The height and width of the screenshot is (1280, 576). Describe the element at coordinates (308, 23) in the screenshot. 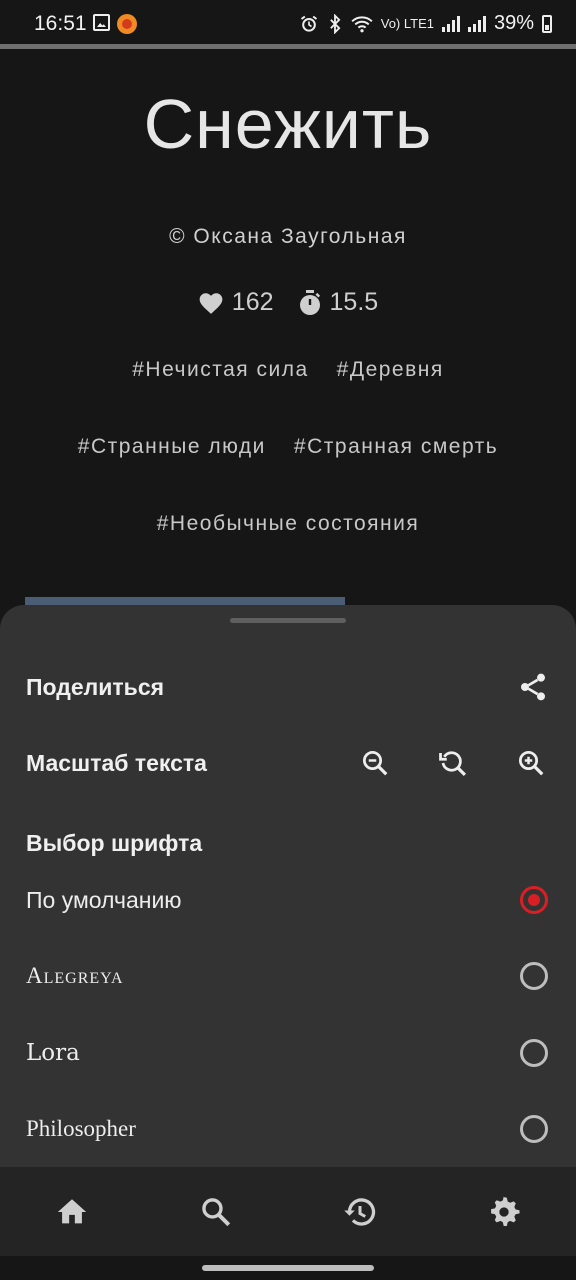

I see `alarm-icon` at that location.